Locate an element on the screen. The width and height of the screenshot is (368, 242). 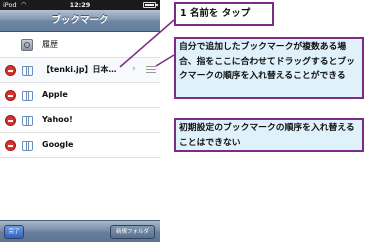
default-bookmarks-note: 初期設定のブックマークの順序を入れ替えることはできない is located at coordinates (269, 135).